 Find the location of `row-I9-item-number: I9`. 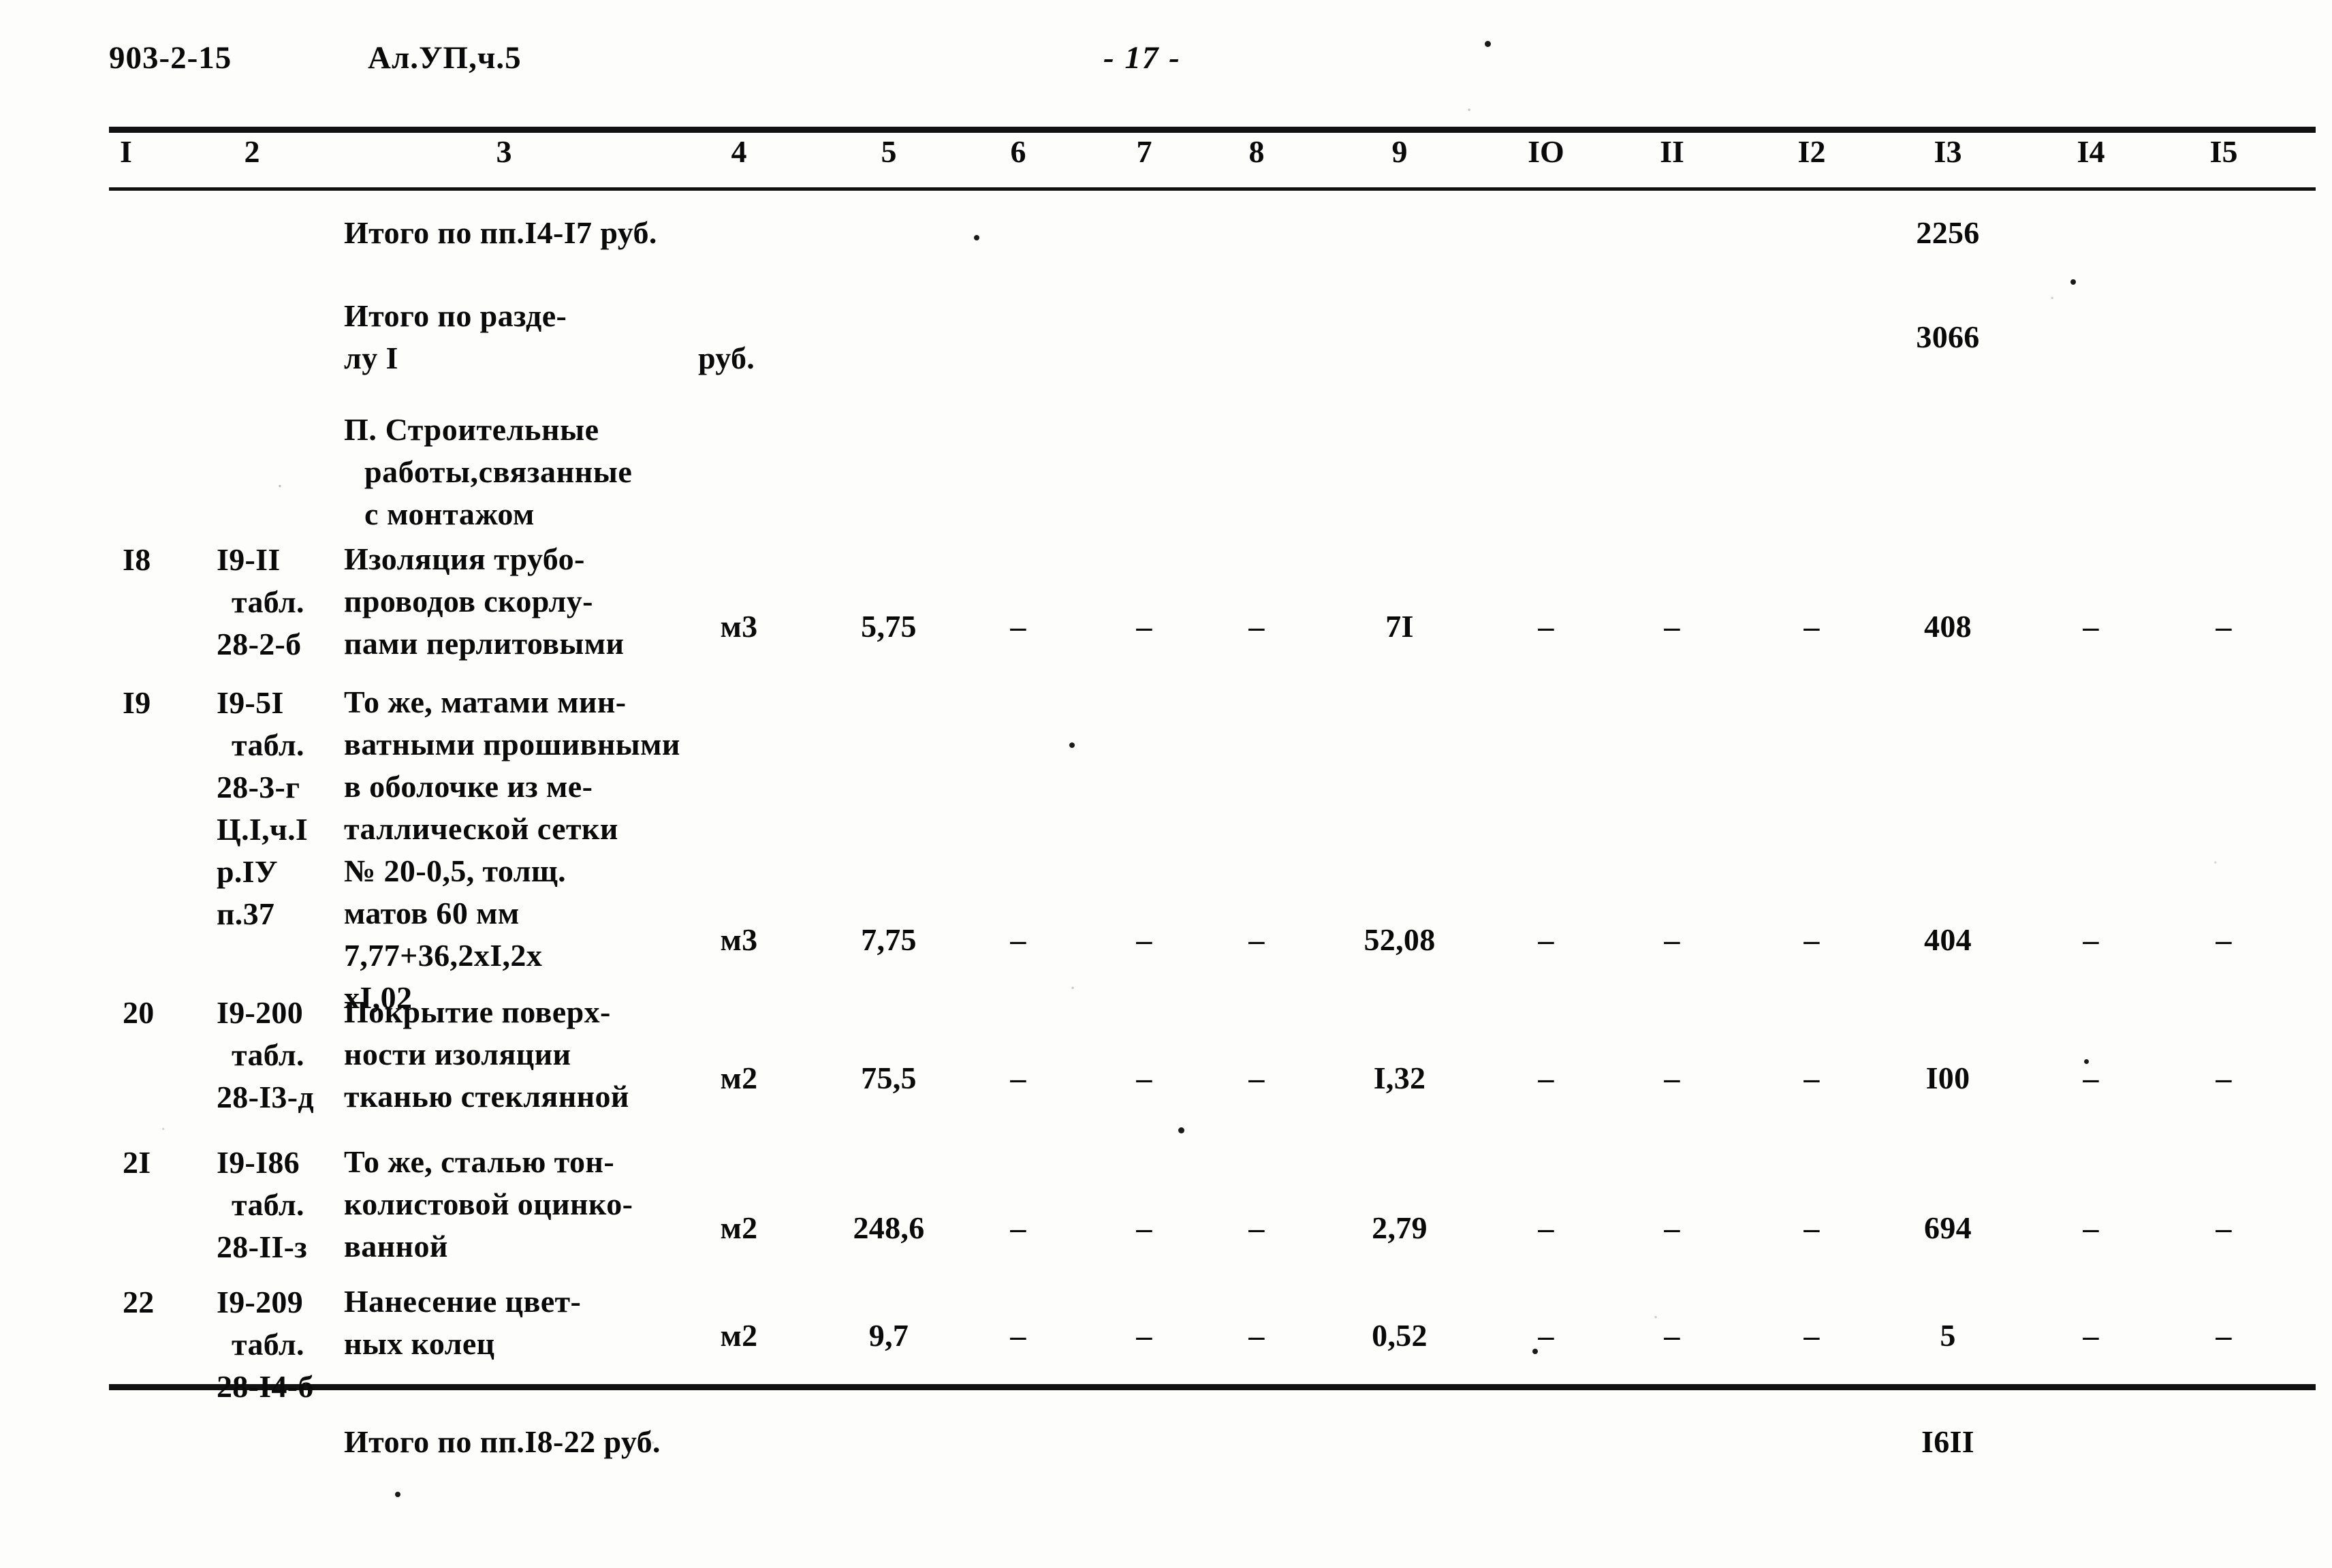

row-I9-item-number: I9 is located at coordinates (137, 702).